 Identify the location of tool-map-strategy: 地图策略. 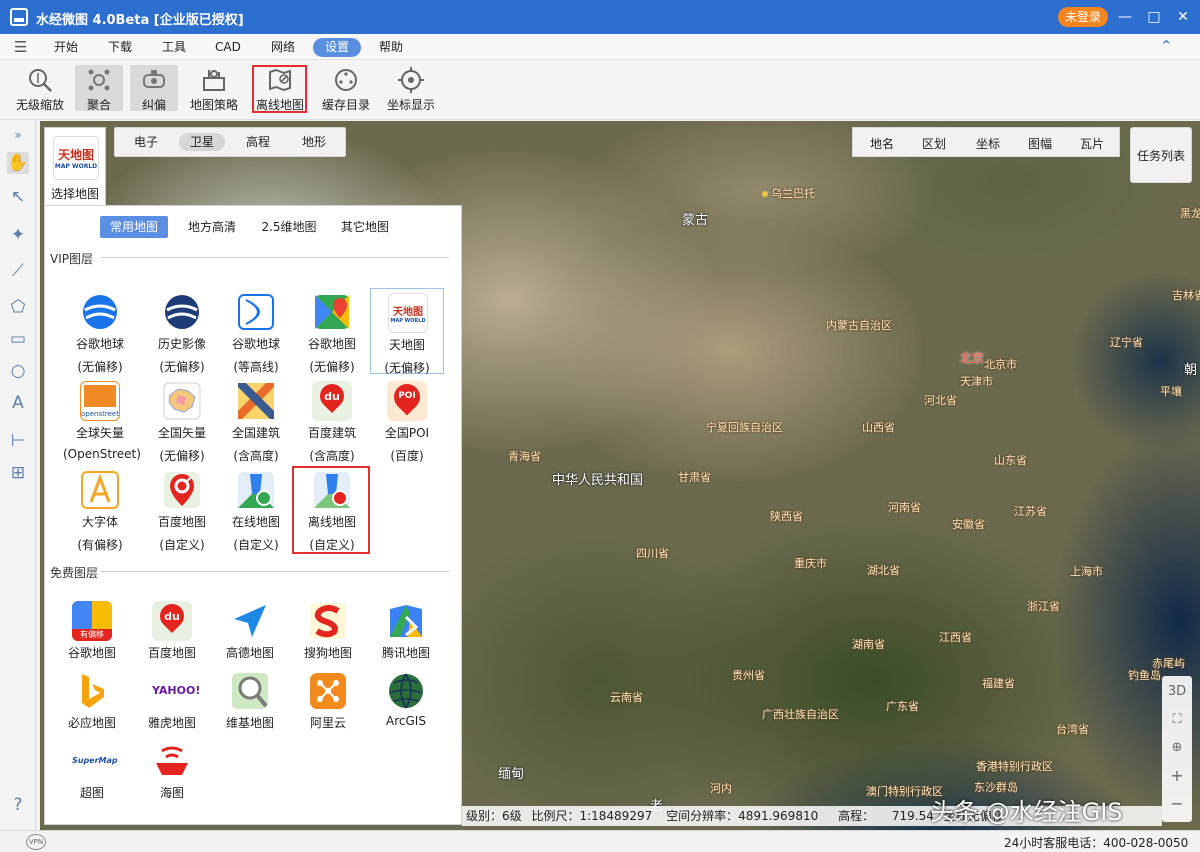
(214, 89).